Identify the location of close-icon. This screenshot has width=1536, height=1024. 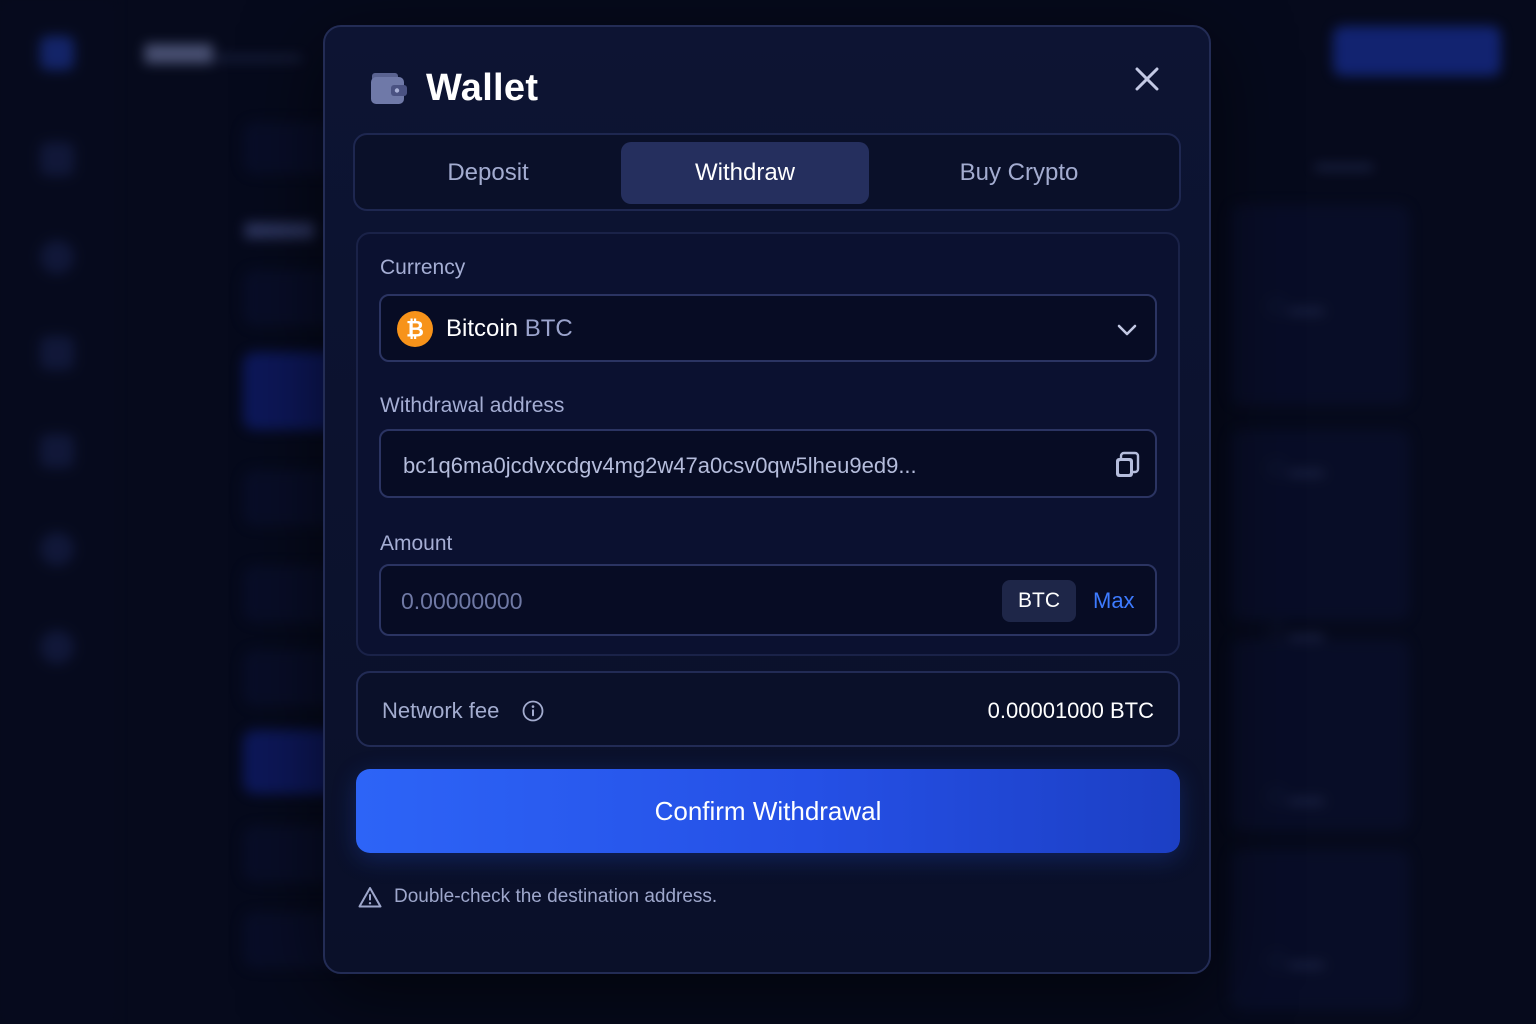
(1147, 79).